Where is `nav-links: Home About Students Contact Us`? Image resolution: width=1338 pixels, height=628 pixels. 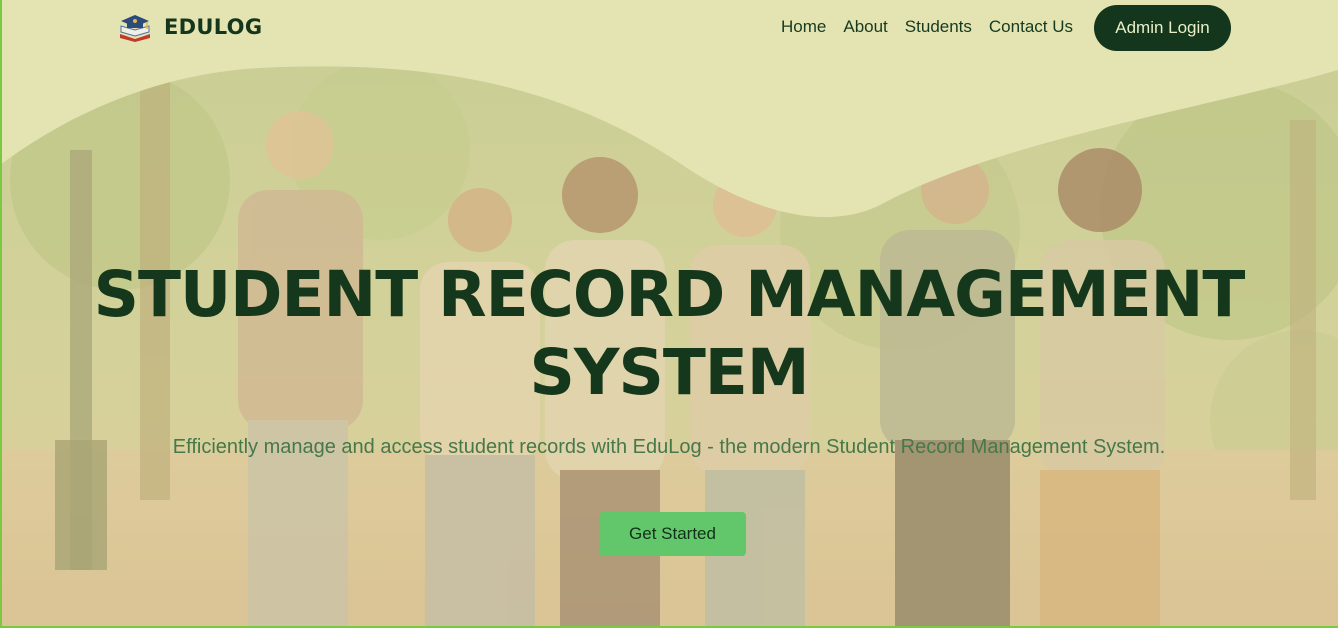 nav-links: Home About Students Contact Us is located at coordinates (927, 27).